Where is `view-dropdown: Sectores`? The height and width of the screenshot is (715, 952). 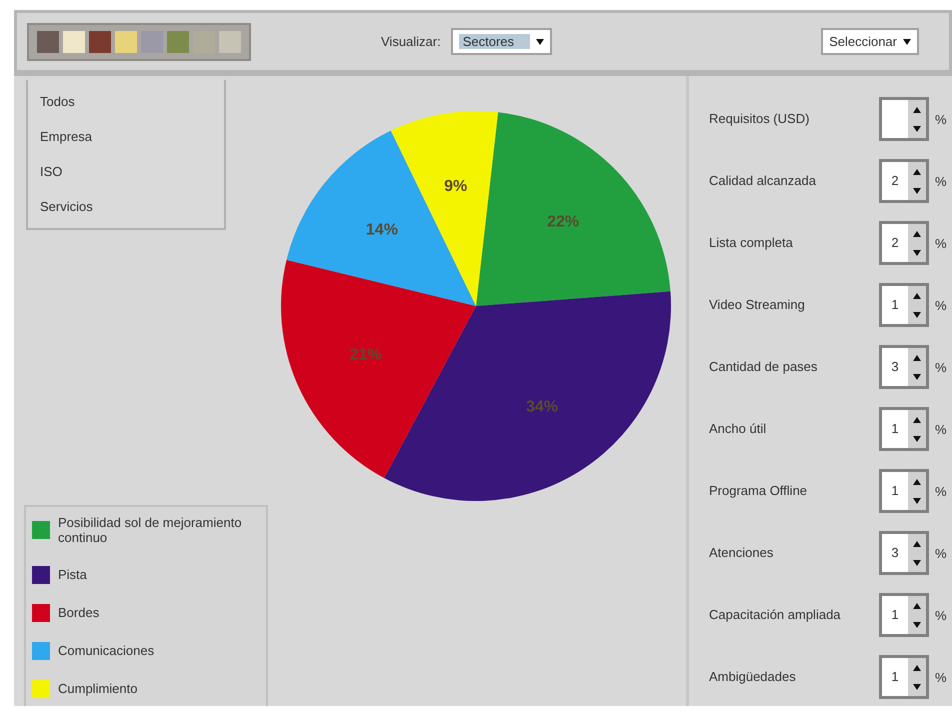
view-dropdown: Sectores is located at coordinates (501, 41).